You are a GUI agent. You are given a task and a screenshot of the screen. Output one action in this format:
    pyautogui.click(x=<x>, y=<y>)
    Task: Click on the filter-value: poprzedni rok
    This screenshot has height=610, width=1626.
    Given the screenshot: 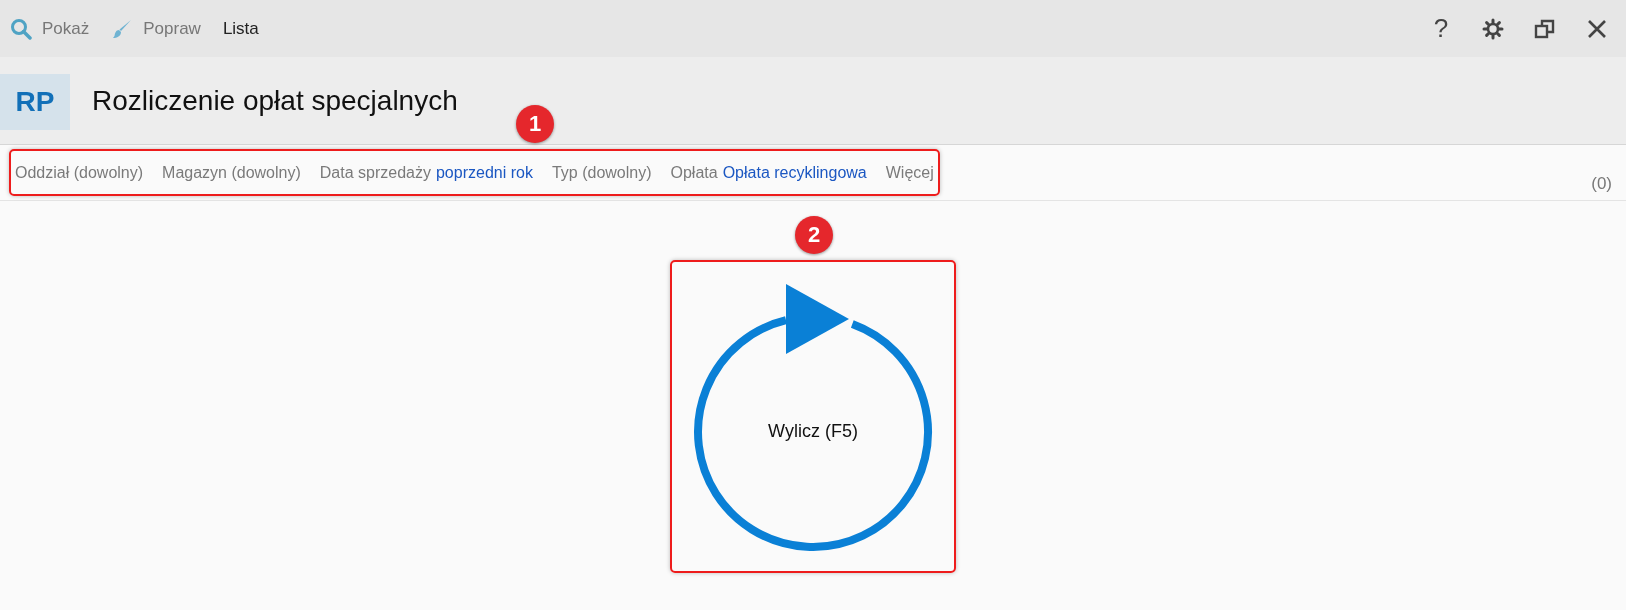 What is the action you would take?
    pyautogui.click(x=484, y=172)
    